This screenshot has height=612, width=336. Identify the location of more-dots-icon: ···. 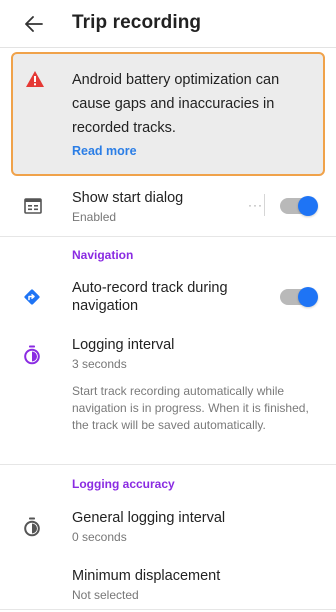
(255, 205).